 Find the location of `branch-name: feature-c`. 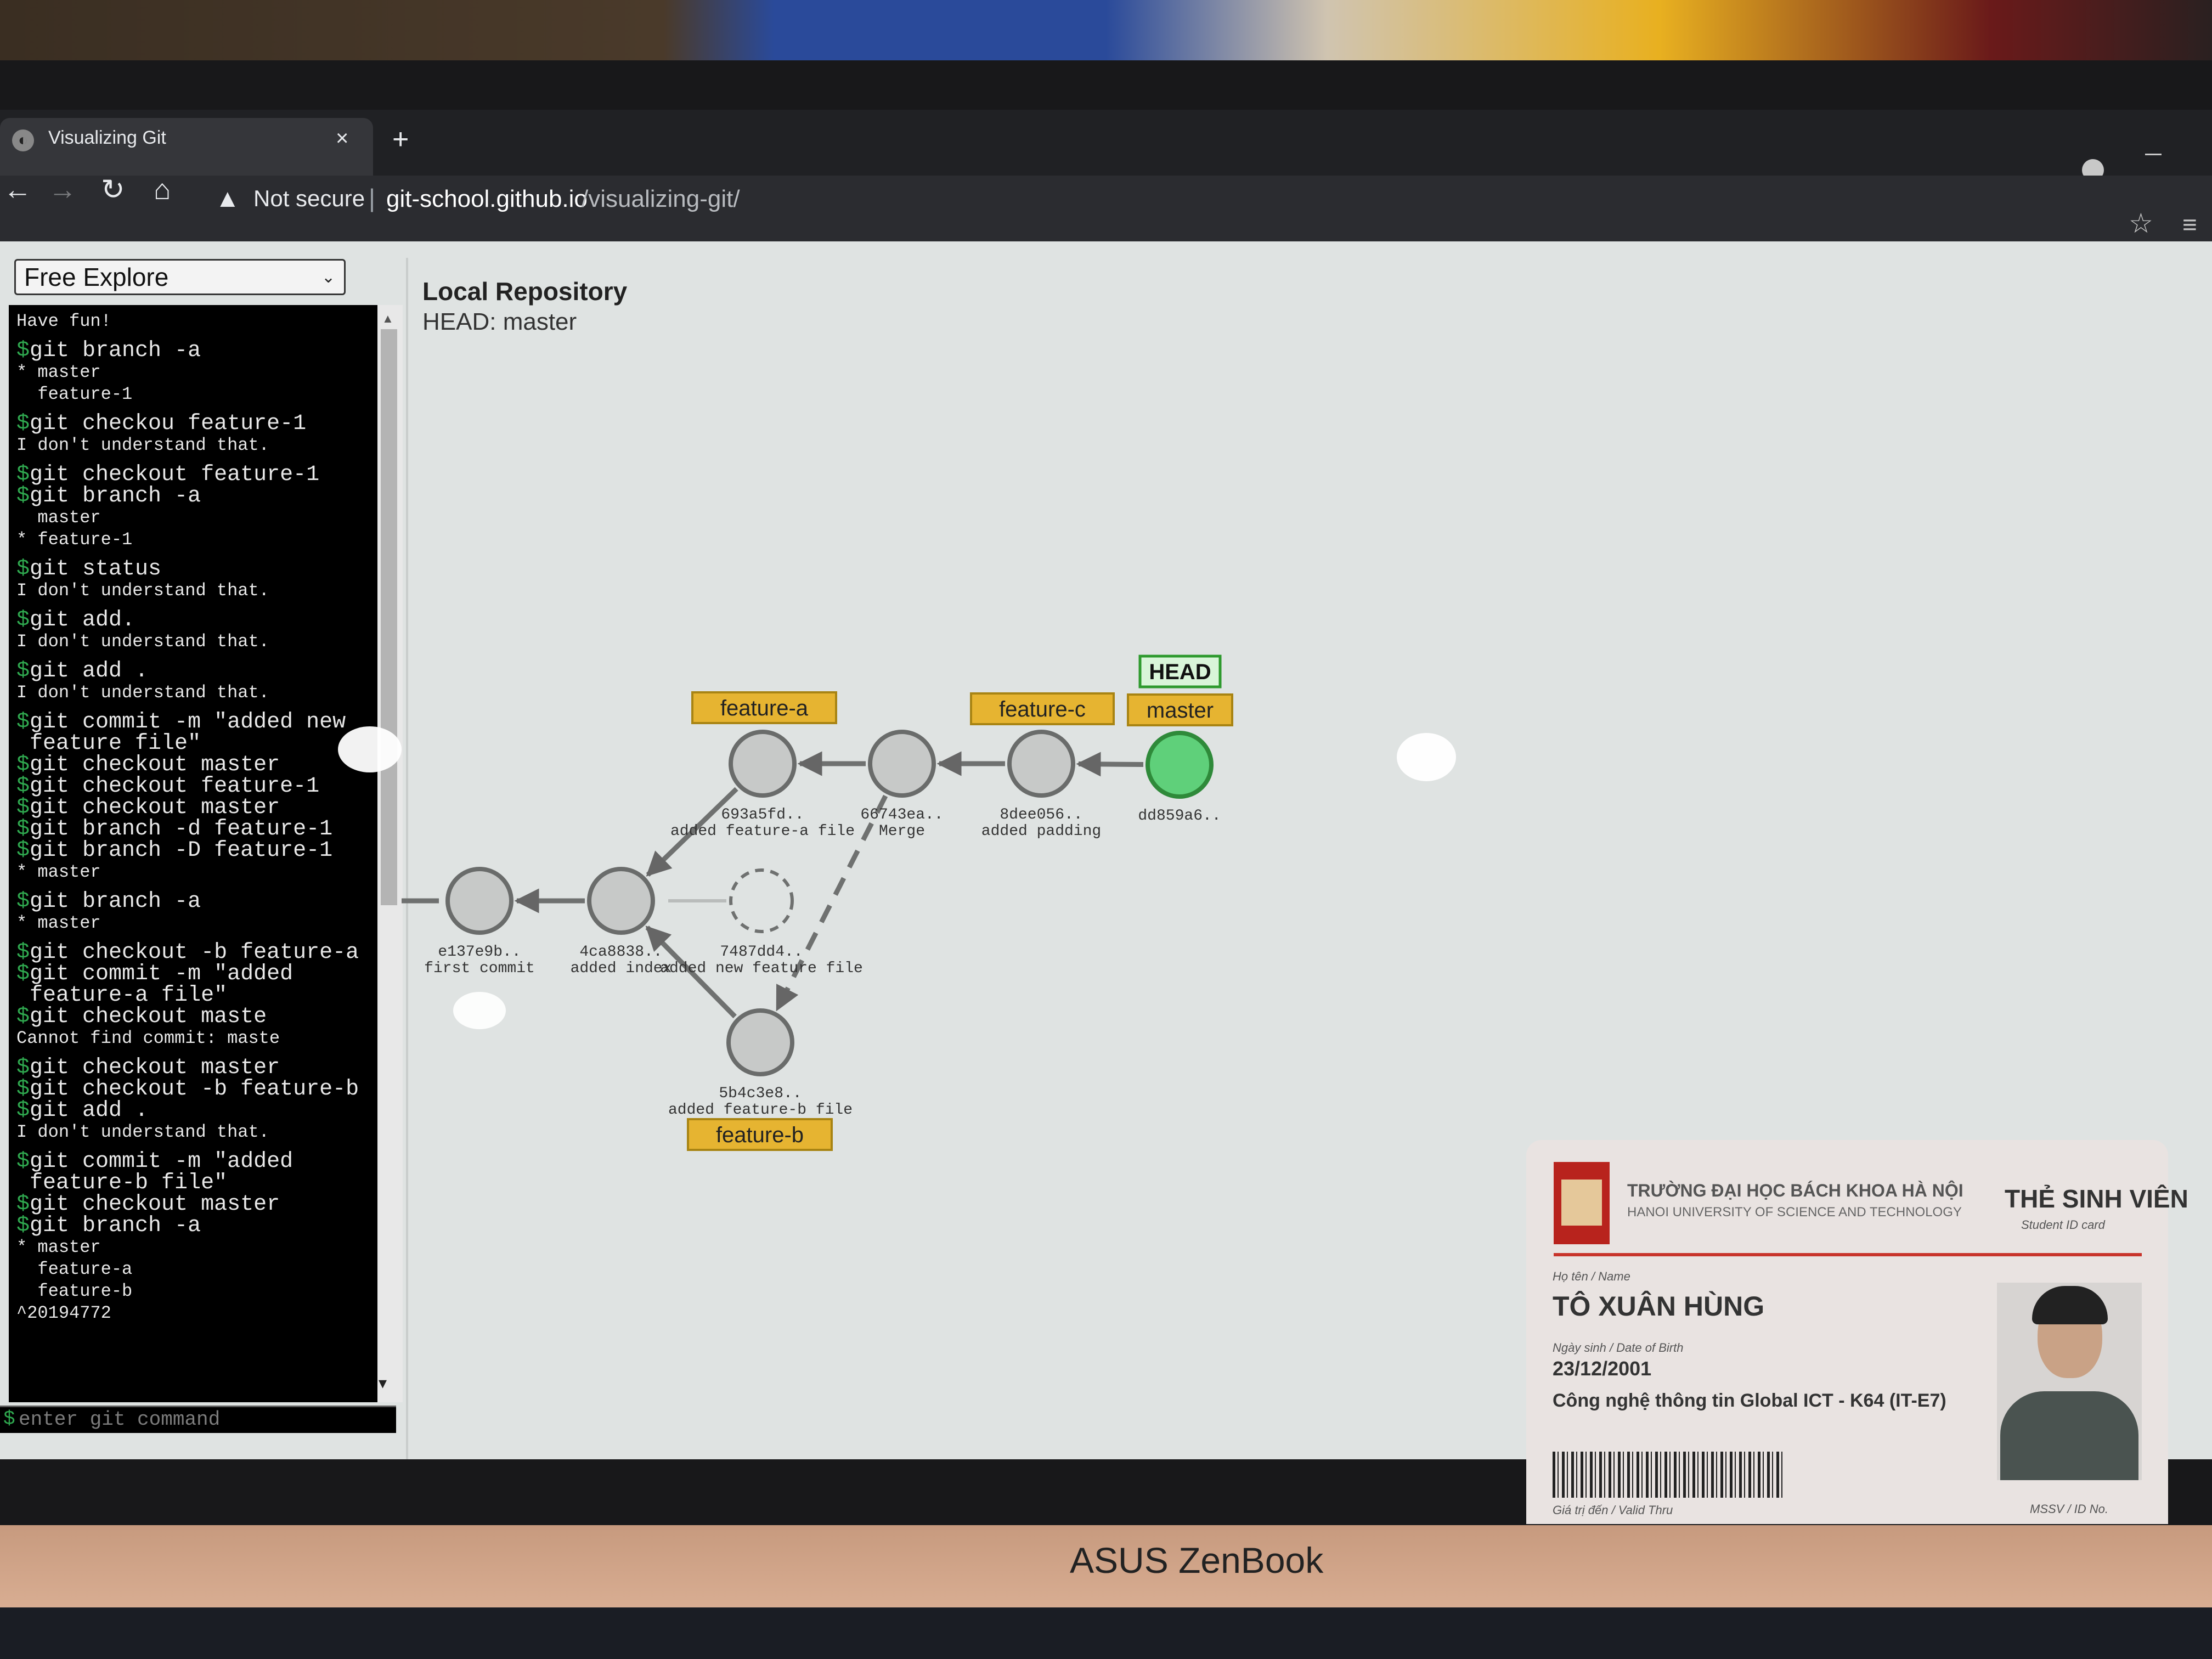

branch-name: feature-c is located at coordinates (1042, 709).